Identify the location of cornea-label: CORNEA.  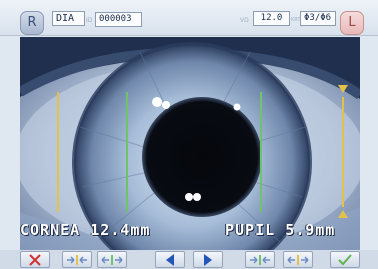
(50, 230).